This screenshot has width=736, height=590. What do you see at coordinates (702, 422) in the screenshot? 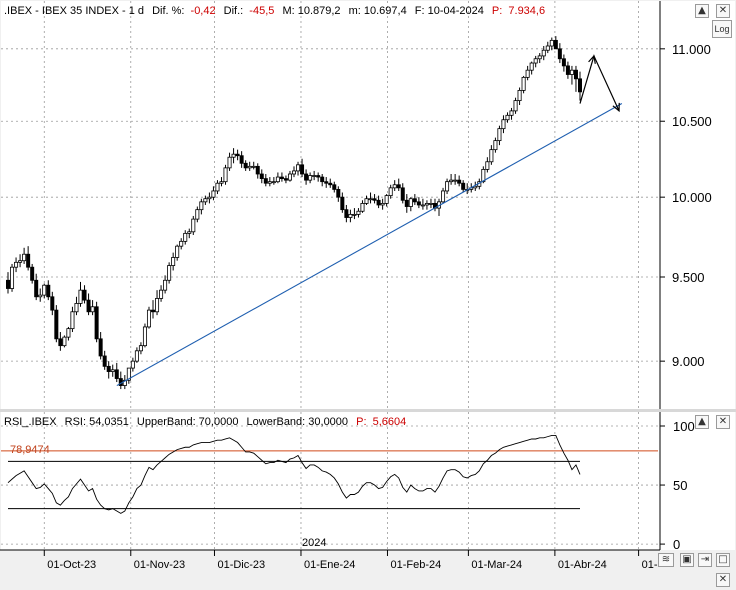
I see `rsi-scroll-up-button: ▲` at bounding box center [702, 422].